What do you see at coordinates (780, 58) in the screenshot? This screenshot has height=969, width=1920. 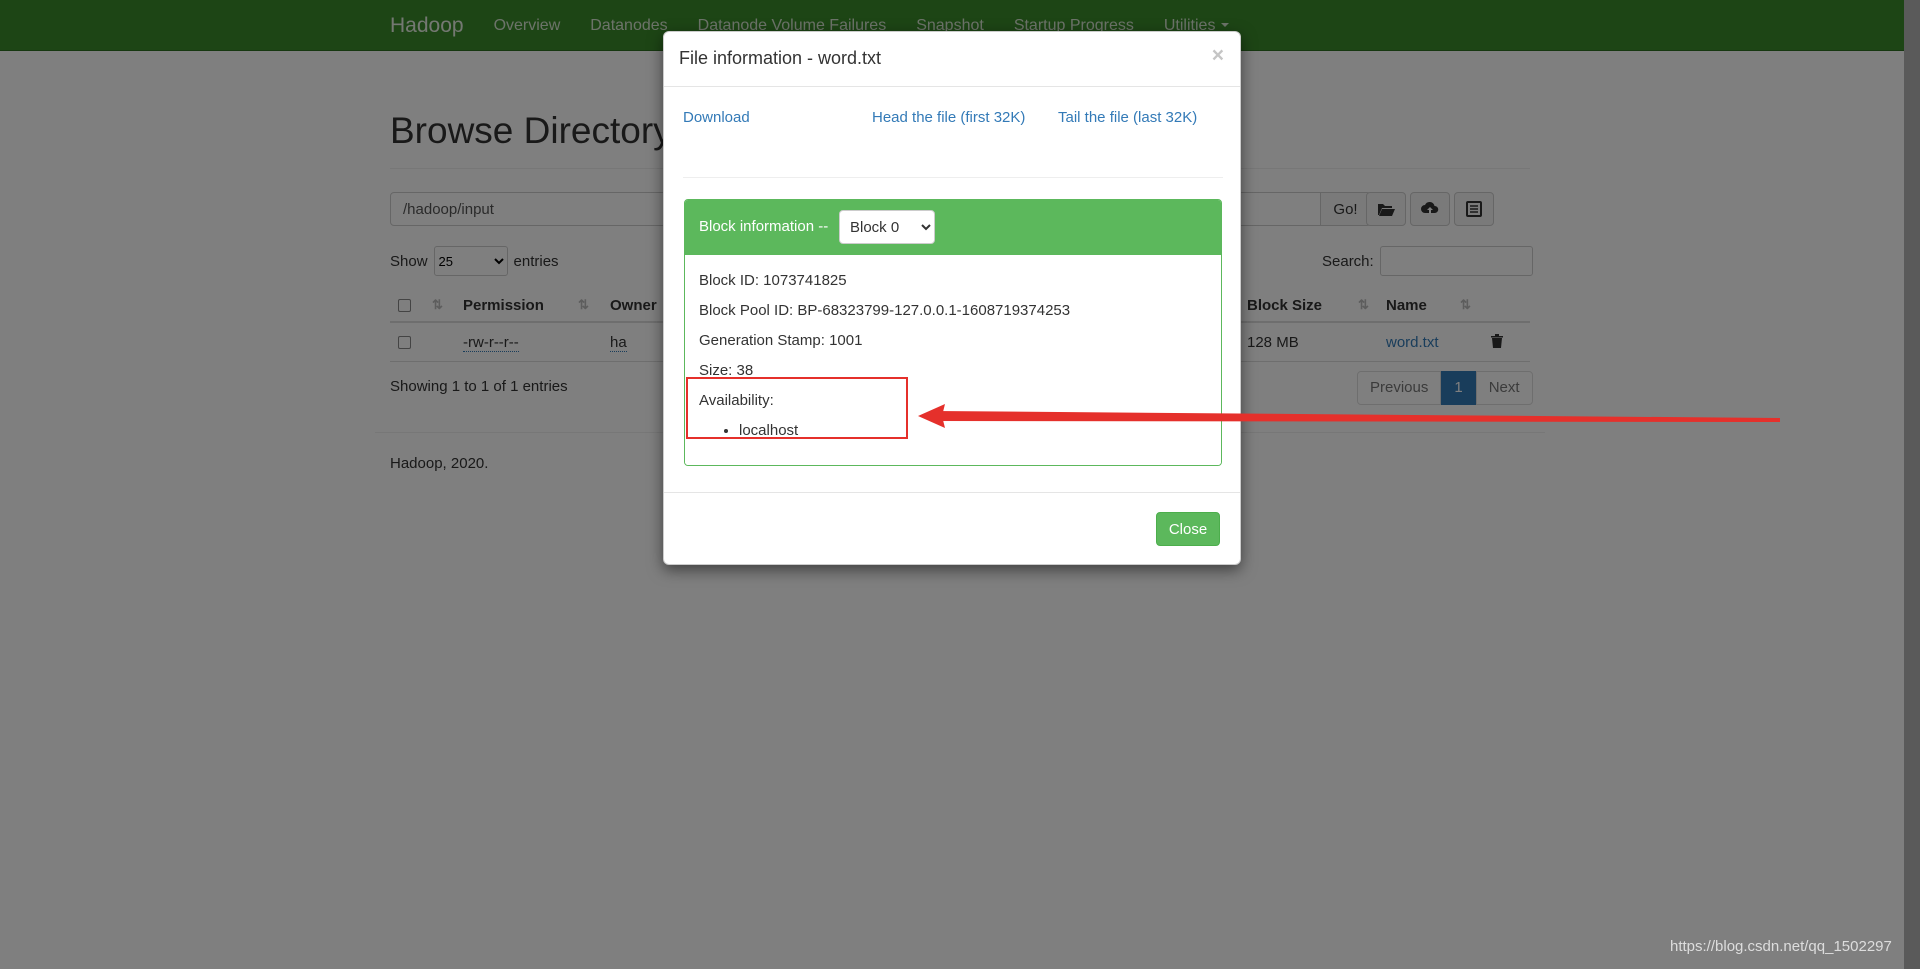 I see `modal-title: File information - word.txt` at bounding box center [780, 58].